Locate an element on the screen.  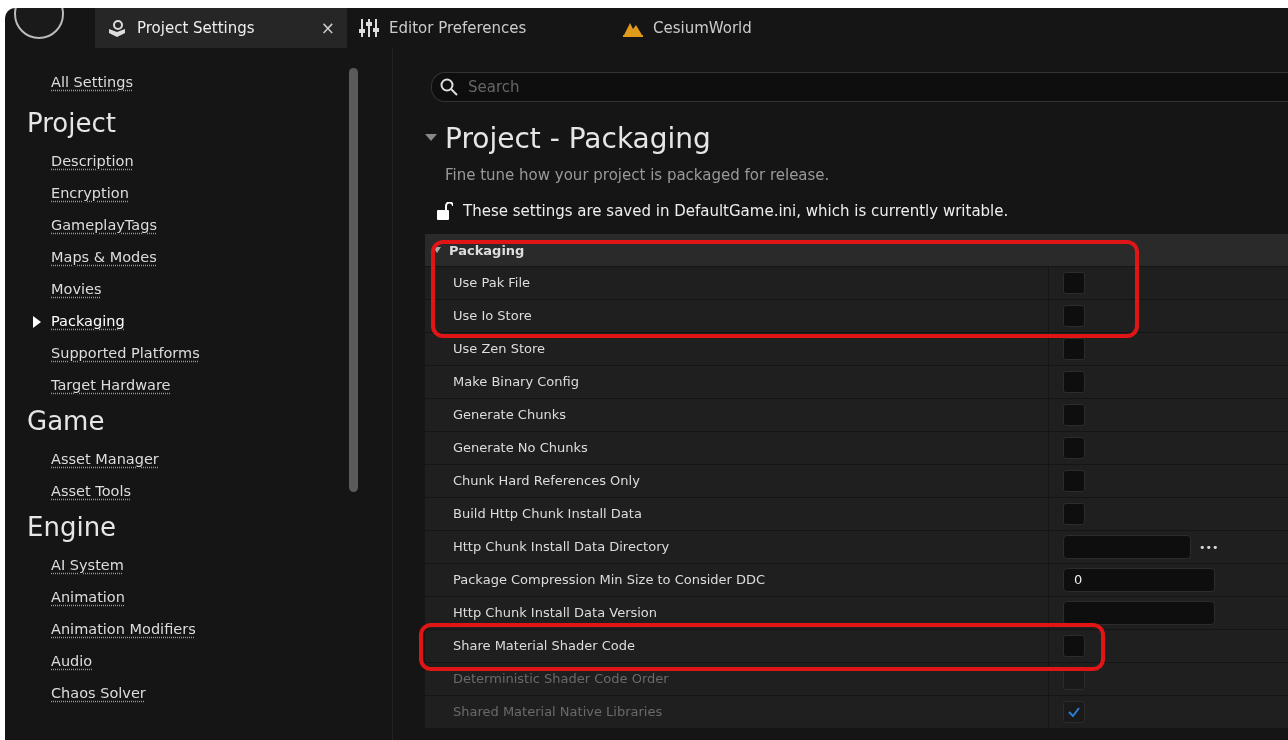
sidebar-link: AI System is located at coordinates (87, 565).